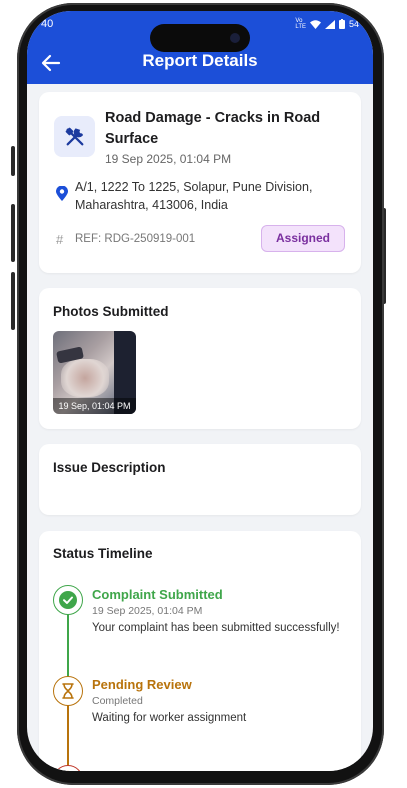 The image size is (407, 788). I want to click on timeline-section-title: Status Timeline, so click(103, 553).